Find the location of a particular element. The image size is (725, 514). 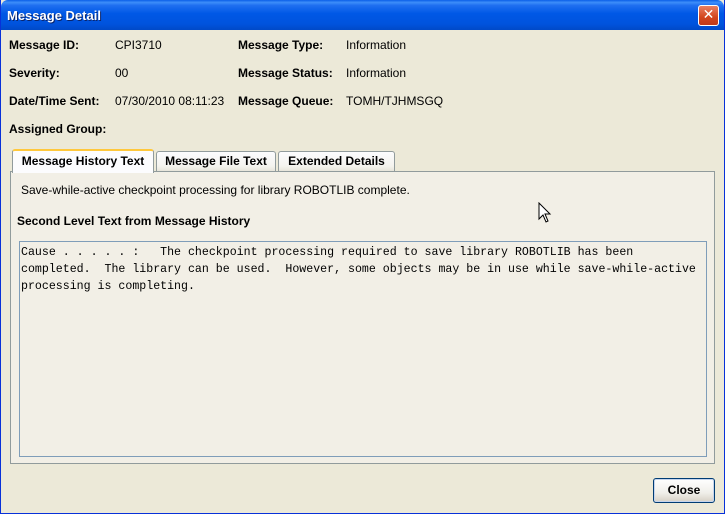

message-status-value: Information is located at coordinates (376, 73).